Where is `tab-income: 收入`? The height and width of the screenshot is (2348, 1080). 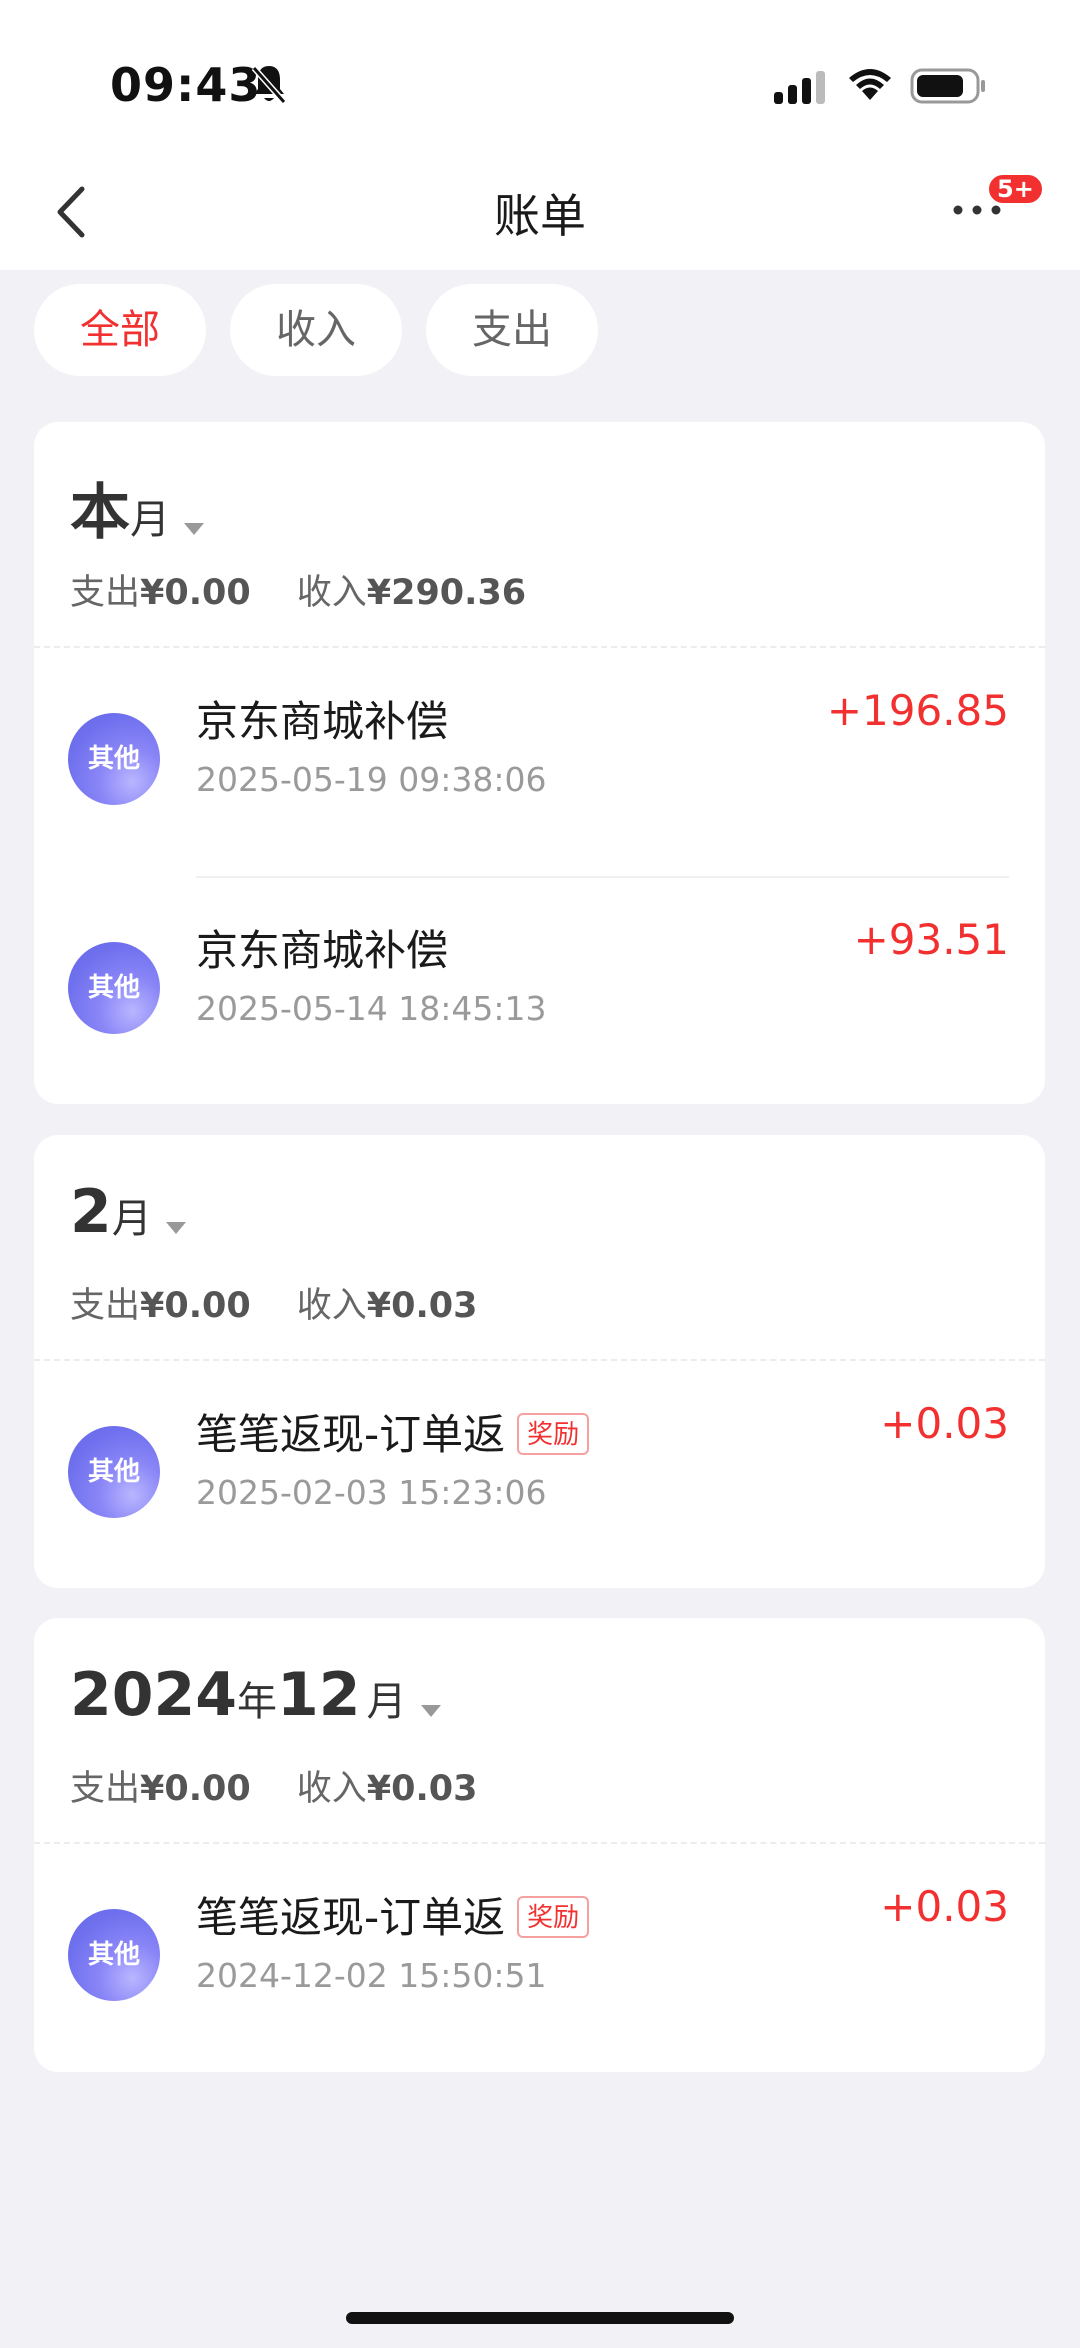 tab-income: 收入 is located at coordinates (316, 330).